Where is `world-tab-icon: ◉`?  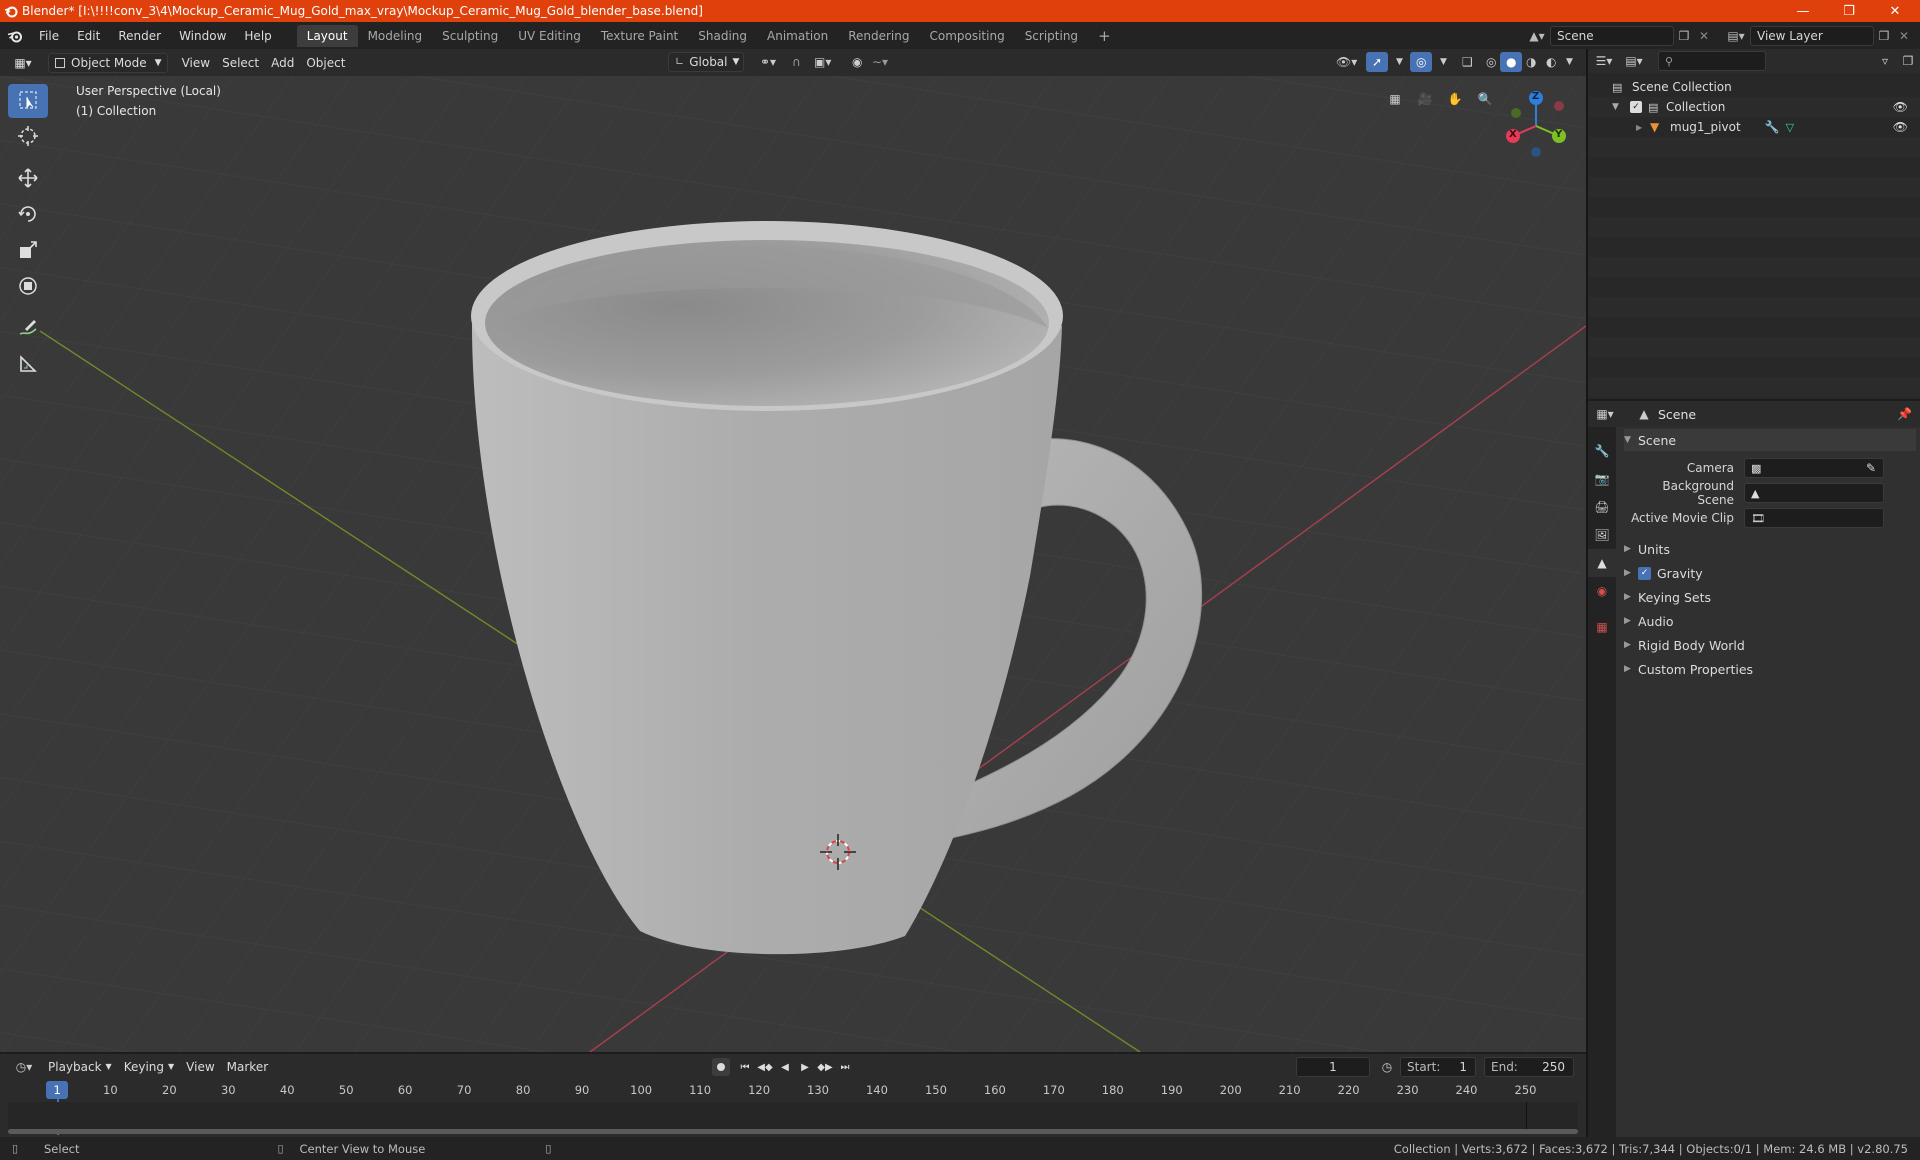
world-tab-icon: ◉ is located at coordinates (1602, 591).